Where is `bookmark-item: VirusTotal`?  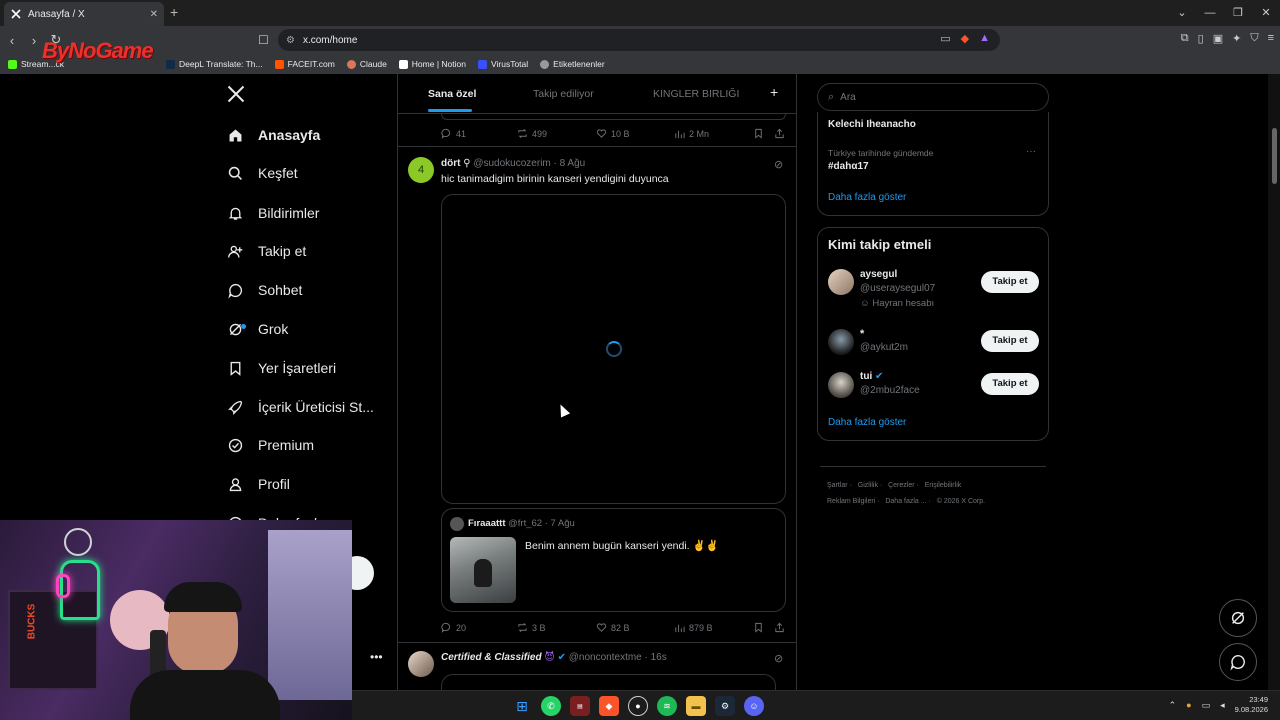
bookmark-item: VirusTotal is located at coordinates (502, 64).